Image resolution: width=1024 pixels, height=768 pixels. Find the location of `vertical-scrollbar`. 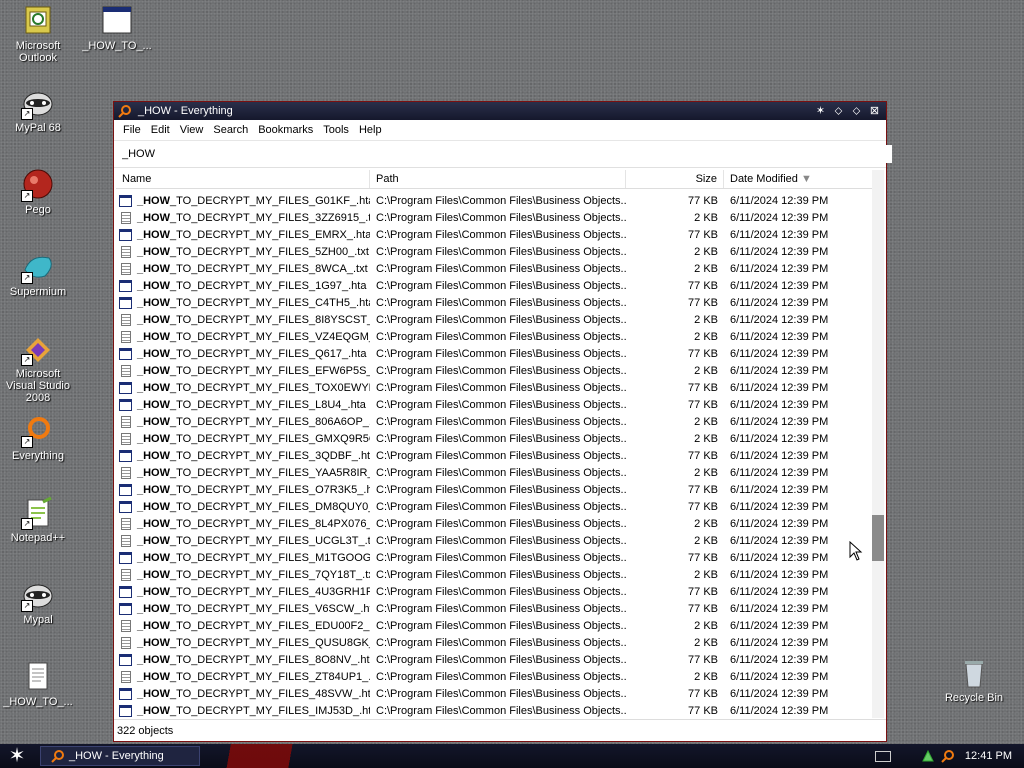

vertical-scrollbar is located at coordinates (878, 444).